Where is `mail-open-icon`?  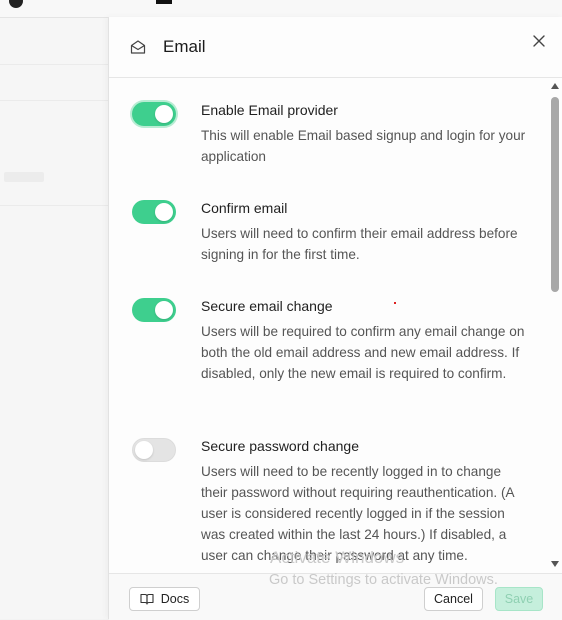
mail-open-icon is located at coordinates (138, 47).